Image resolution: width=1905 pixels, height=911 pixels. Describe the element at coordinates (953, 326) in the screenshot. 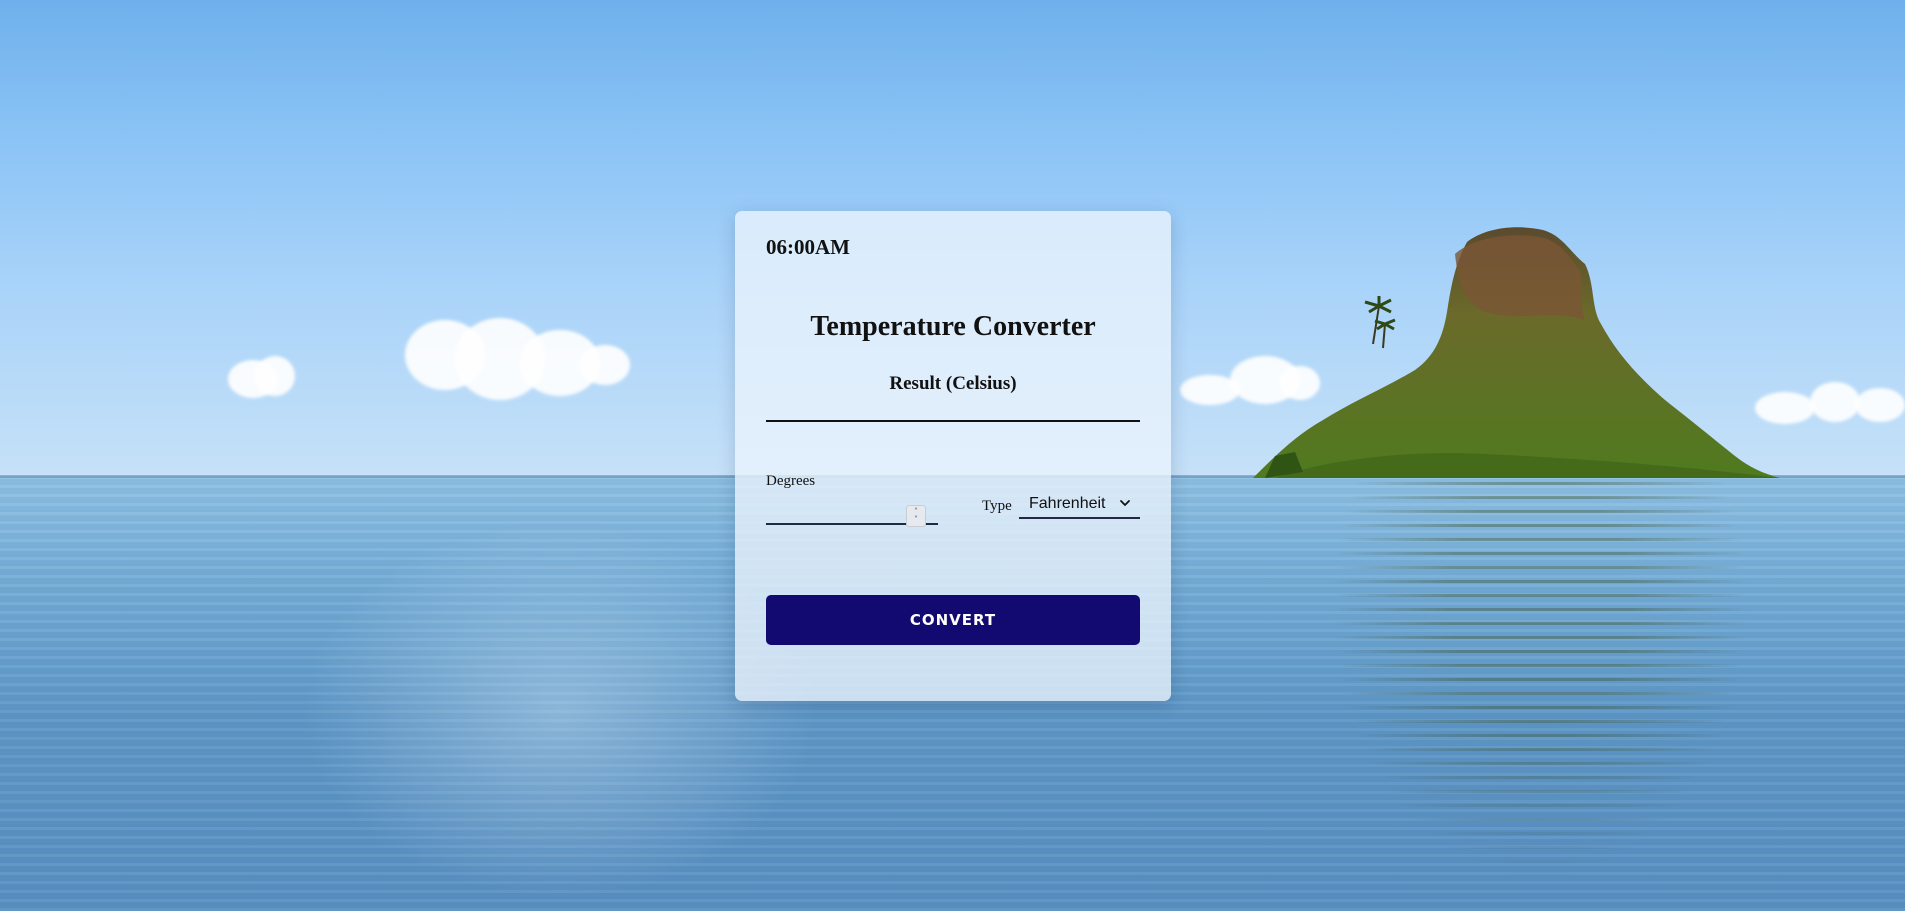

I see `page-title: Temperature Converter` at that location.